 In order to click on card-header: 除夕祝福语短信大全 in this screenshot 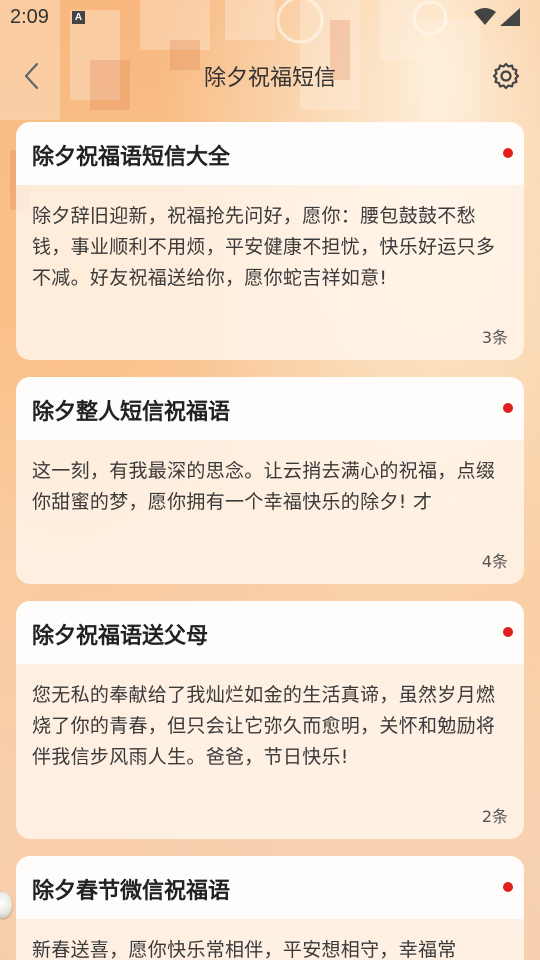, I will do `click(270, 153)`.